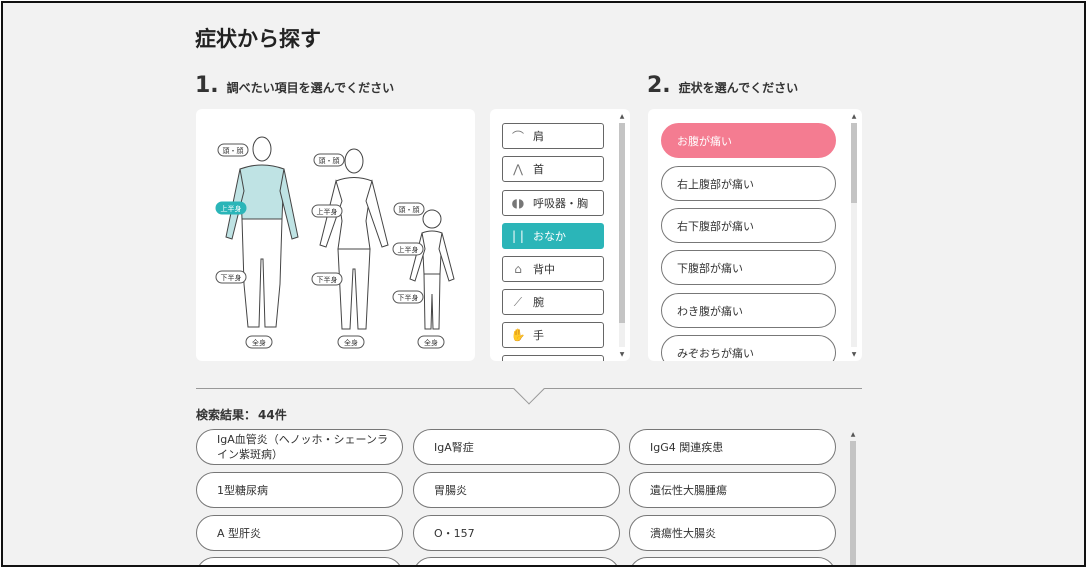 This screenshot has height=568, width=1087. What do you see at coordinates (518, 335) in the screenshot?
I see `hand-icon: ✋` at bounding box center [518, 335].